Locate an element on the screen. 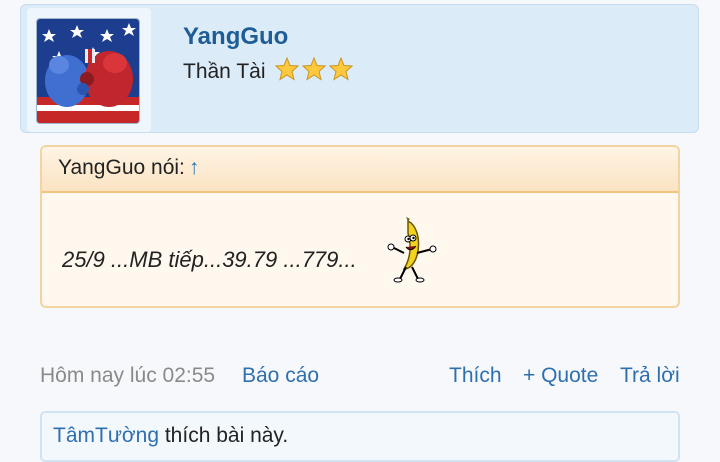  post-date: Hôm nay lúc 02:55 is located at coordinates (128, 375).